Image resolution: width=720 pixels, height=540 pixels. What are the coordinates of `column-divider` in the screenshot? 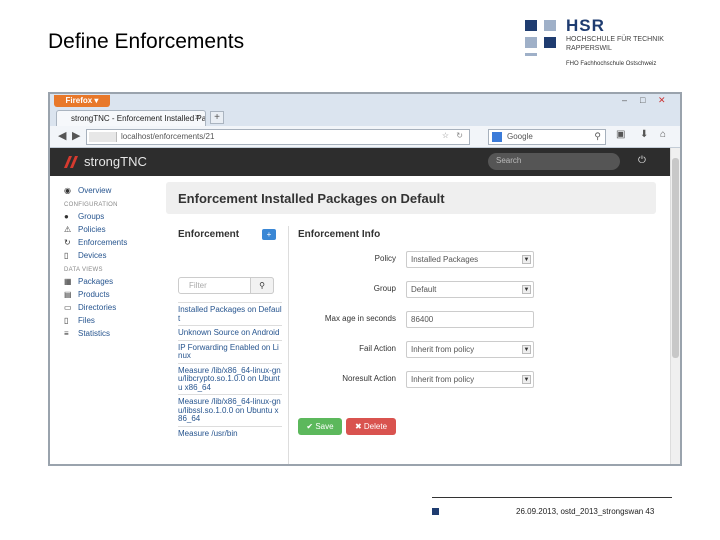 It's located at (288, 345).